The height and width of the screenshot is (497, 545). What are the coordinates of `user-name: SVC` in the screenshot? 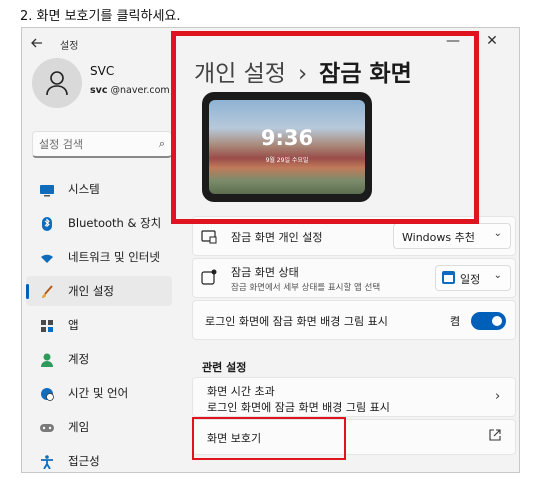 It's located at (102, 71).